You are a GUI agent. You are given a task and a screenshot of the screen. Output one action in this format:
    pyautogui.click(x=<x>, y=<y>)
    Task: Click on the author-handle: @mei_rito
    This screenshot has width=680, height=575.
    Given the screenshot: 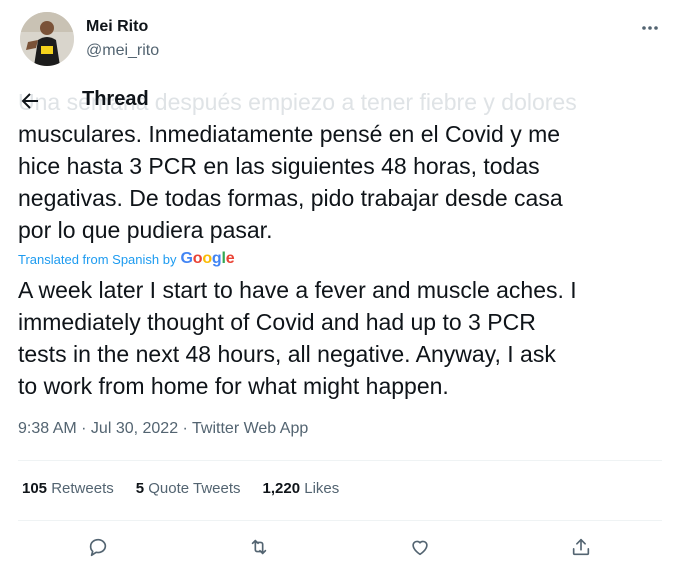 What is the action you would take?
    pyautogui.click(x=122, y=51)
    